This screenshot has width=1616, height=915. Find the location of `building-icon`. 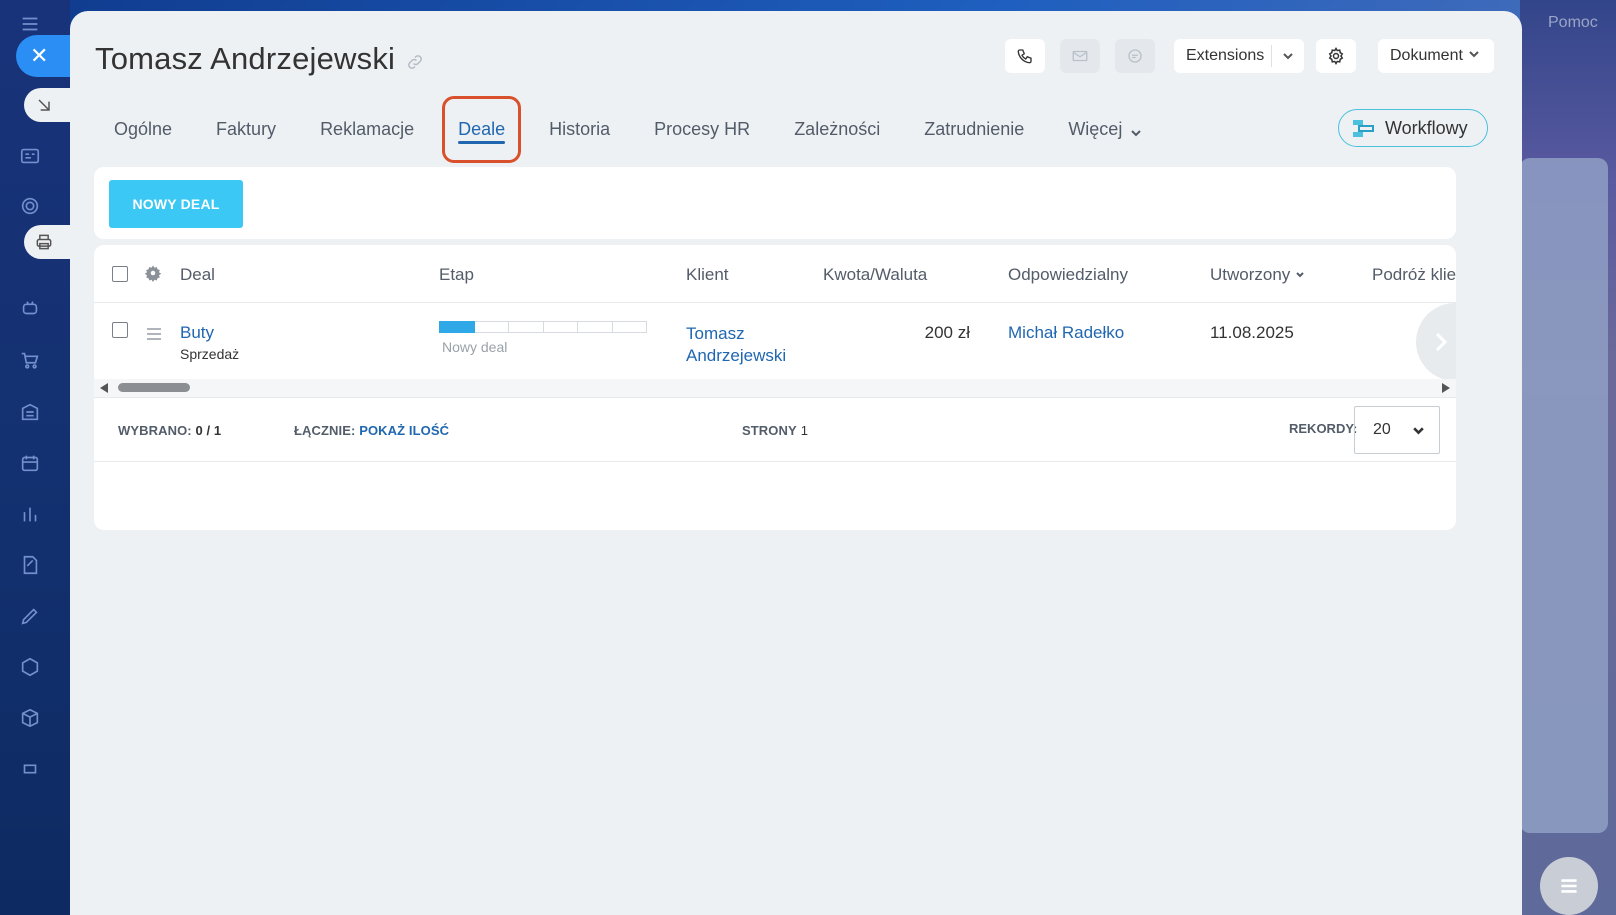

building-icon is located at coordinates (30, 412).